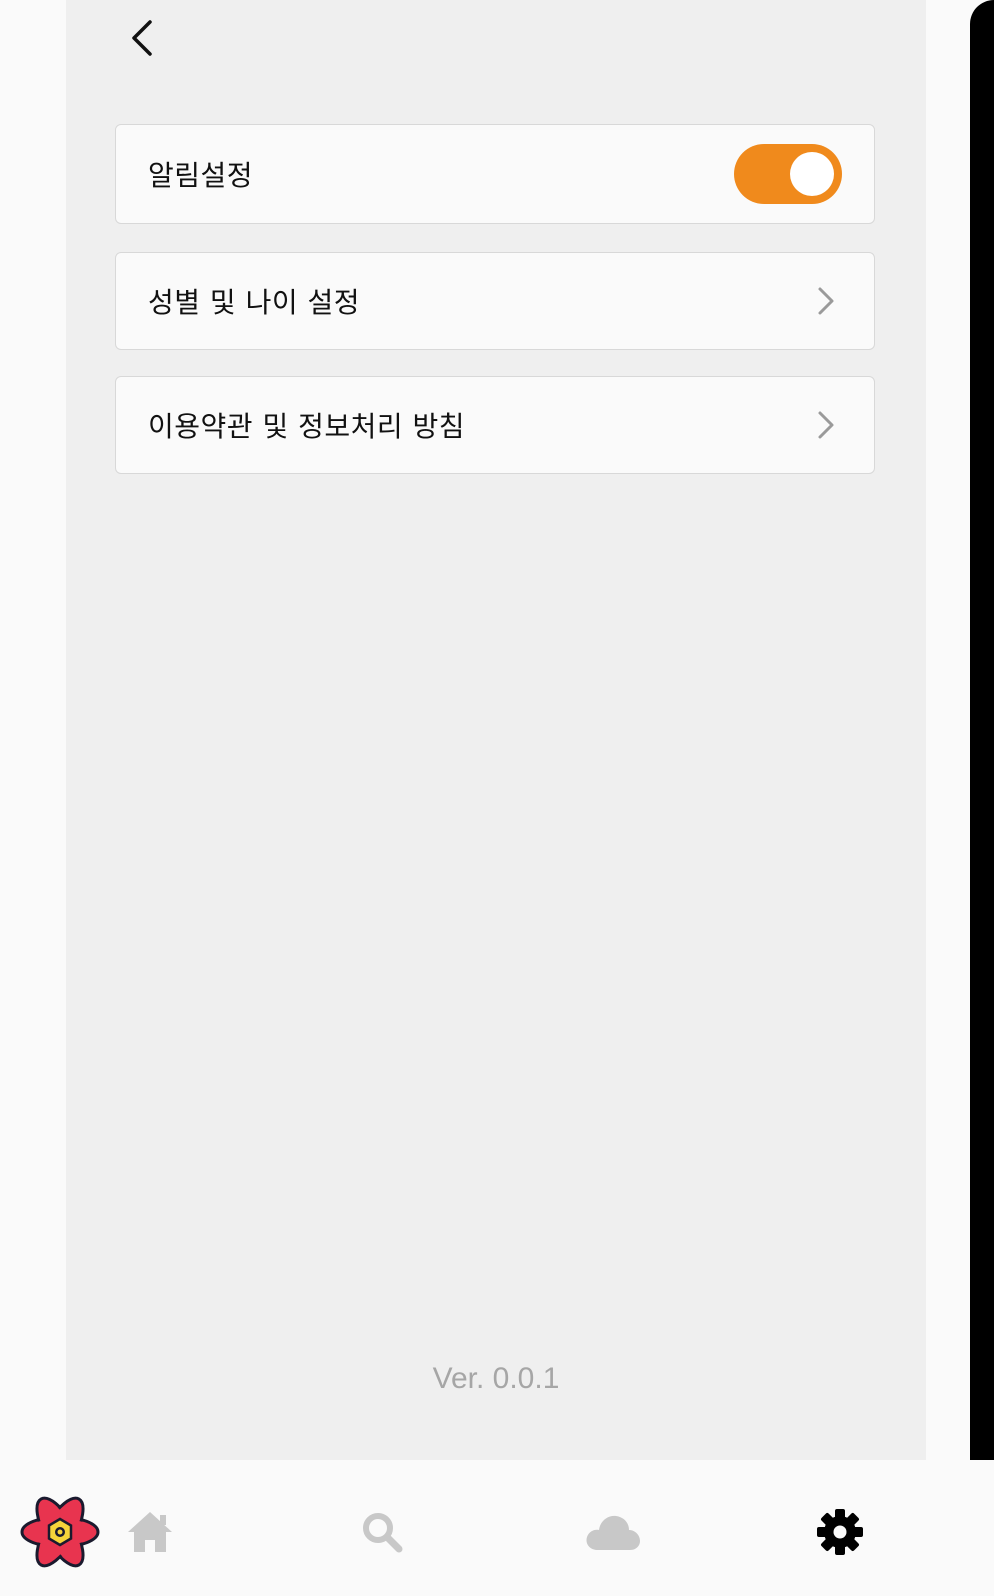 The width and height of the screenshot is (994, 1596). What do you see at coordinates (254, 302) in the screenshot?
I see `settings-item-label: 성별 및 나이 설정` at bounding box center [254, 302].